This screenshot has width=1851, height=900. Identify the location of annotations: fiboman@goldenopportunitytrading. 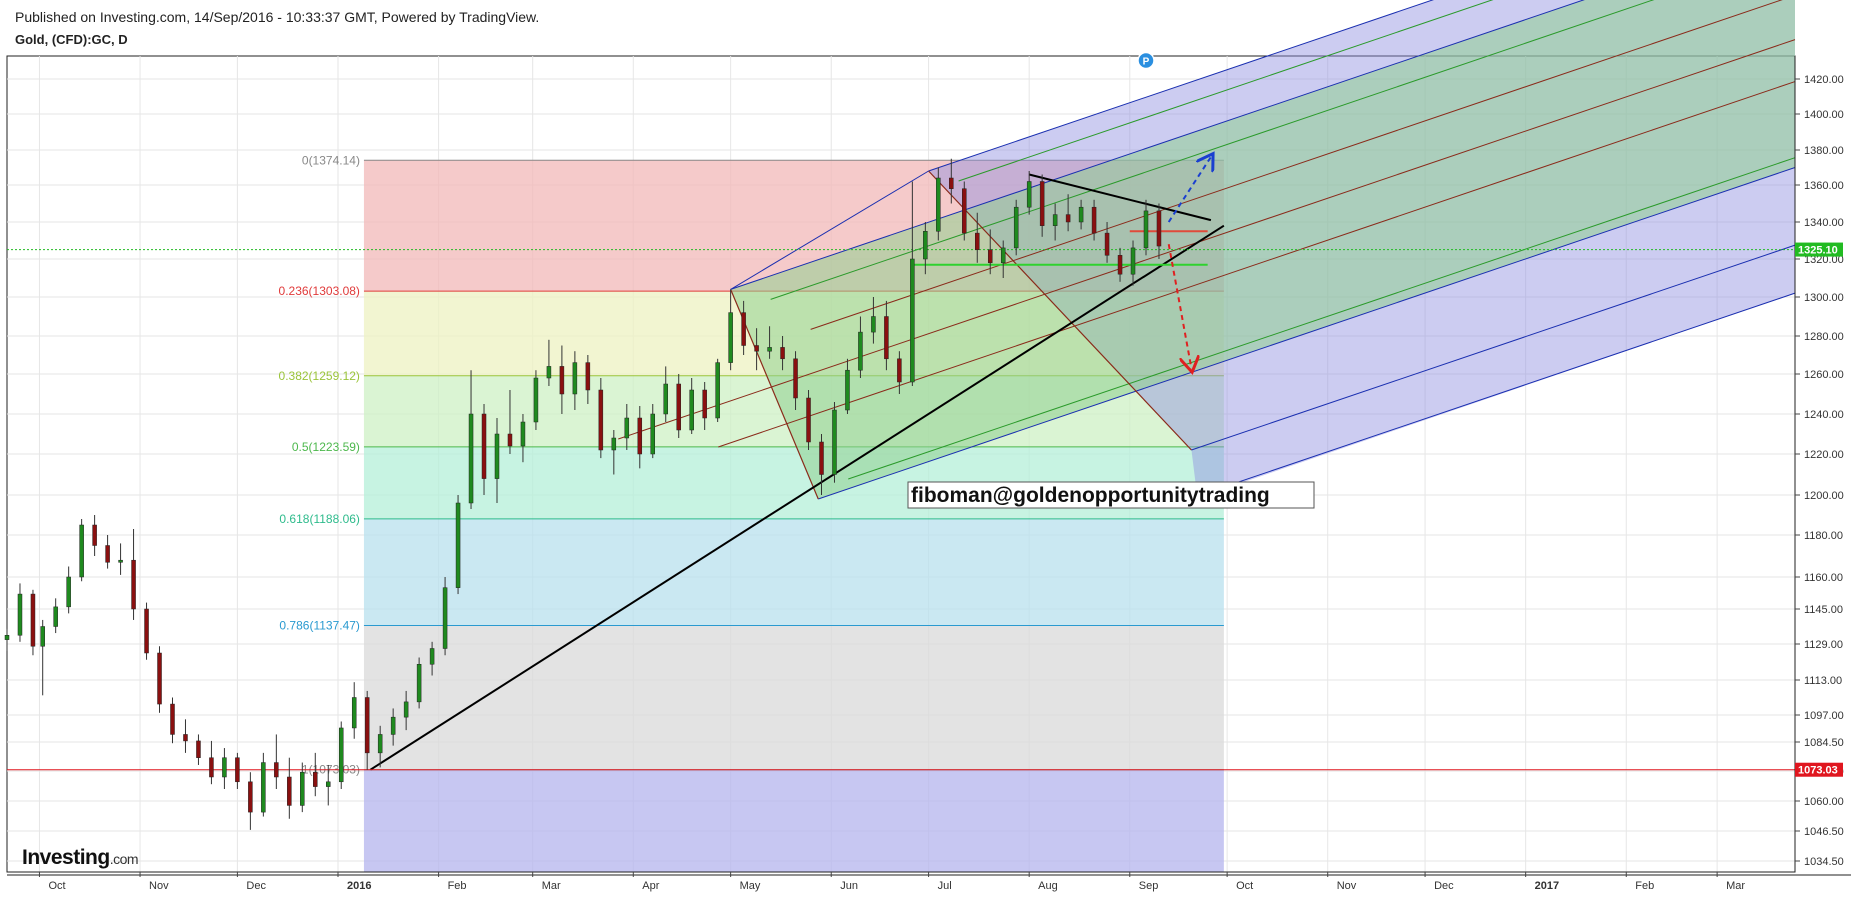
(1111, 495).